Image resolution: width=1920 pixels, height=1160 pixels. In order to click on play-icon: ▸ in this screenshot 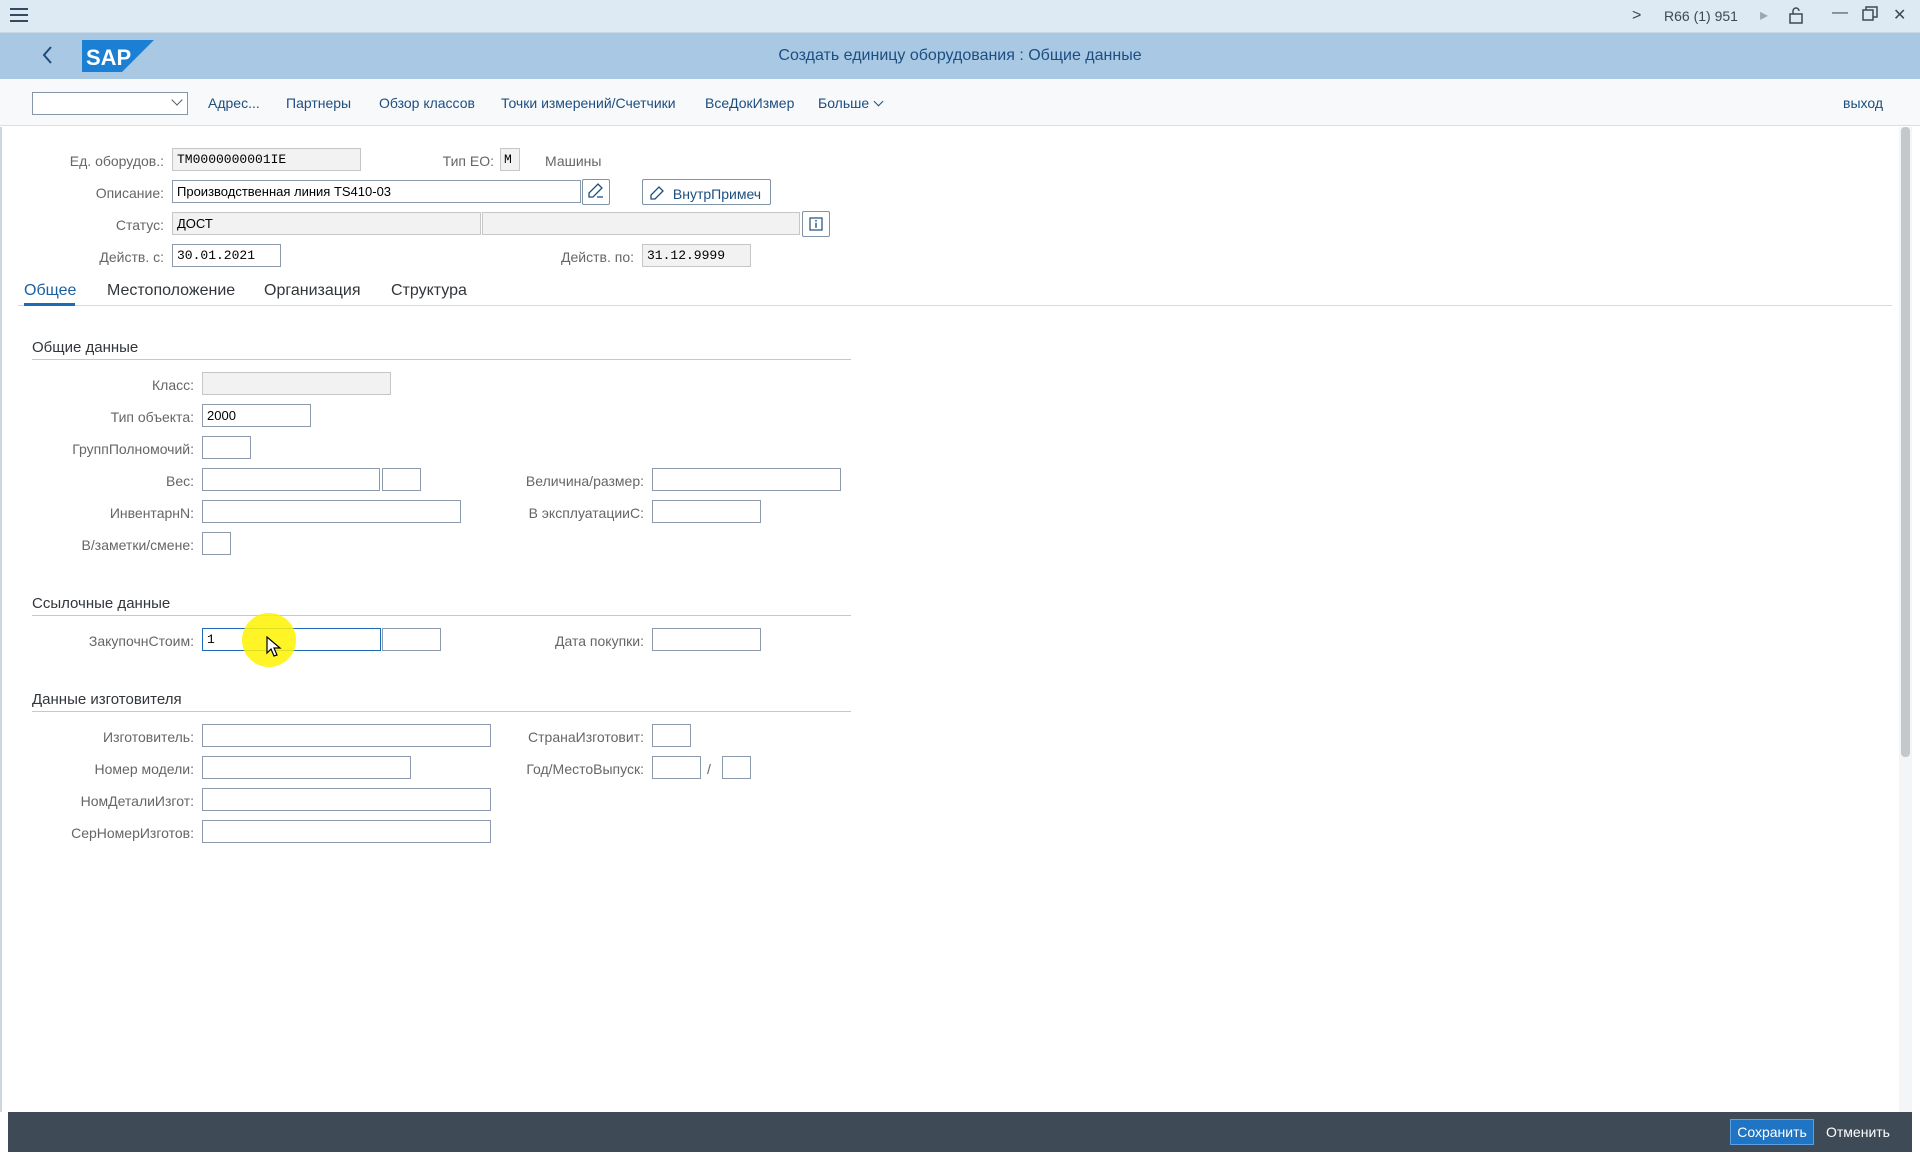, I will do `click(1764, 16)`.